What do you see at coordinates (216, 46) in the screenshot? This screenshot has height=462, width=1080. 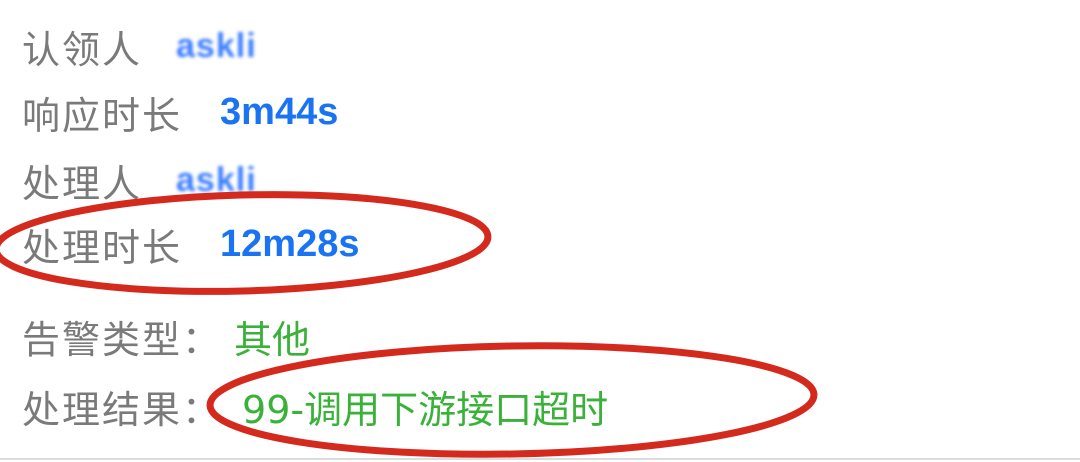 I see `claimant-value: askli` at bounding box center [216, 46].